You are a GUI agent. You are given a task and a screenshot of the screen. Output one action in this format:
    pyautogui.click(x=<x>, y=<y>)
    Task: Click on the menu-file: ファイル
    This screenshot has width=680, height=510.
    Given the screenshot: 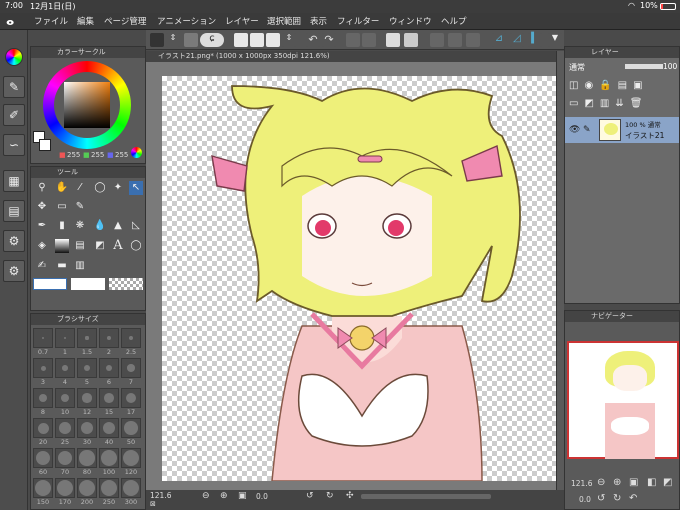 What is the action you would take?
    pyautogui.click(x=51, y=21)
    